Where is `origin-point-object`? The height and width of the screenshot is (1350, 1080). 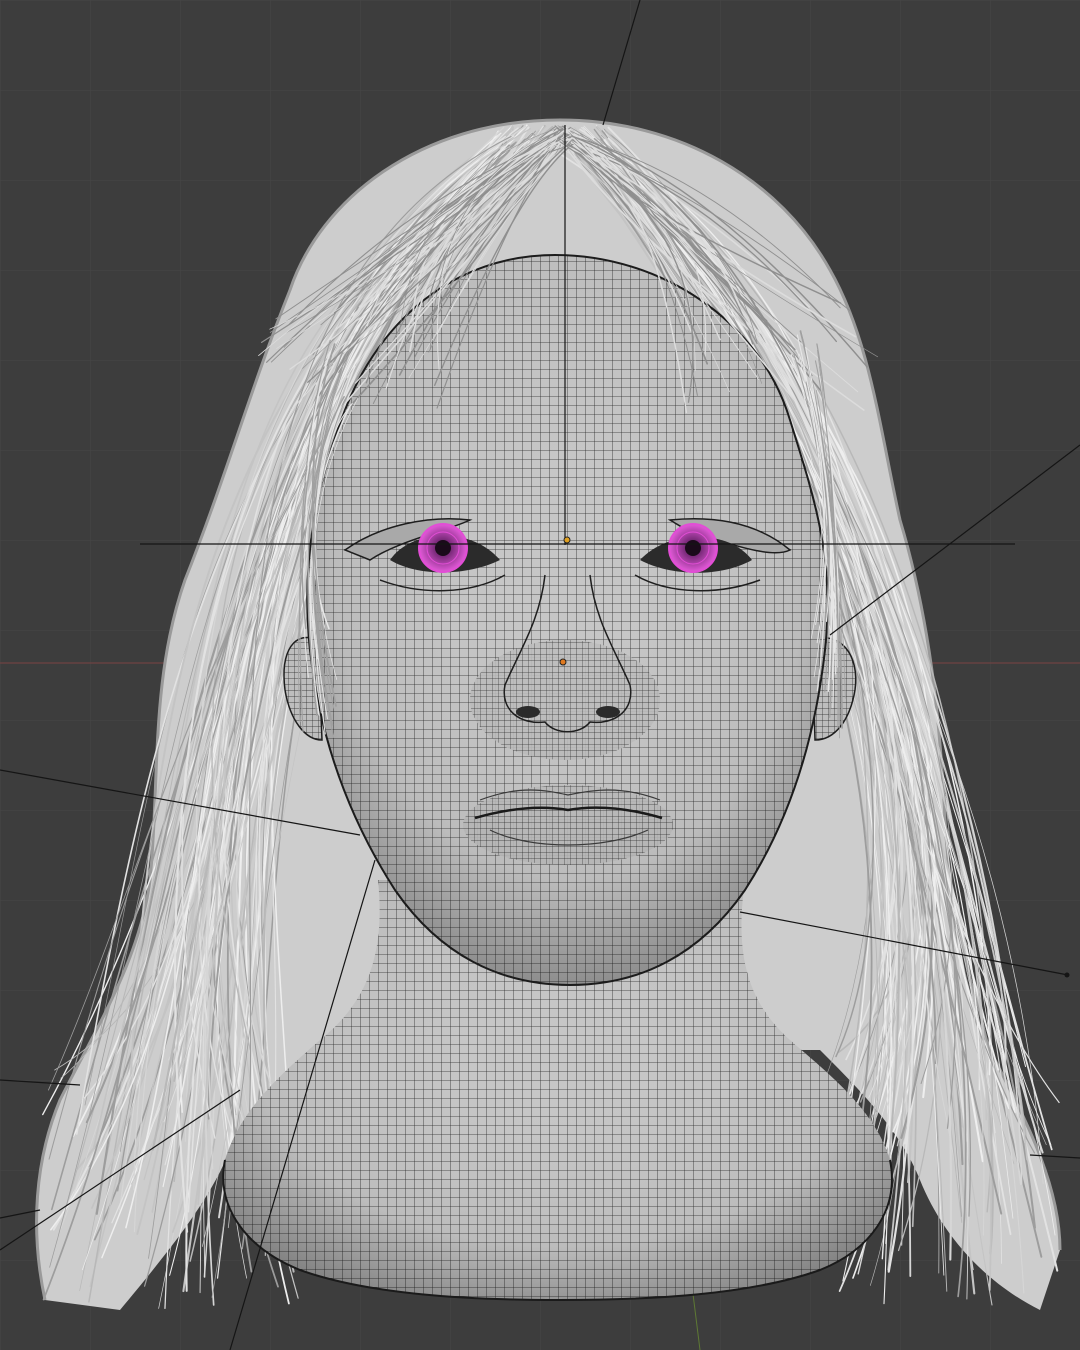 origin-point-object is located at coordinates (563, 662).